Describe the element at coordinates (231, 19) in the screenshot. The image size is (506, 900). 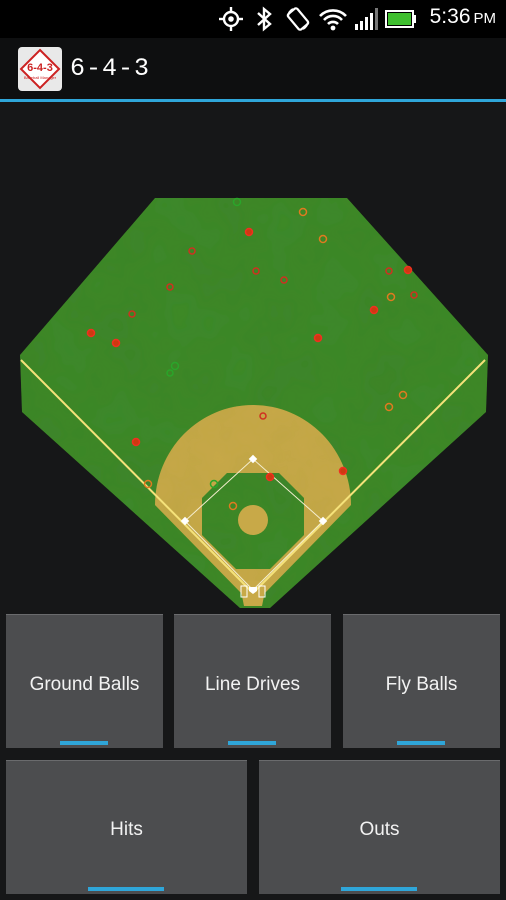
I see `gps-icon` at that location.